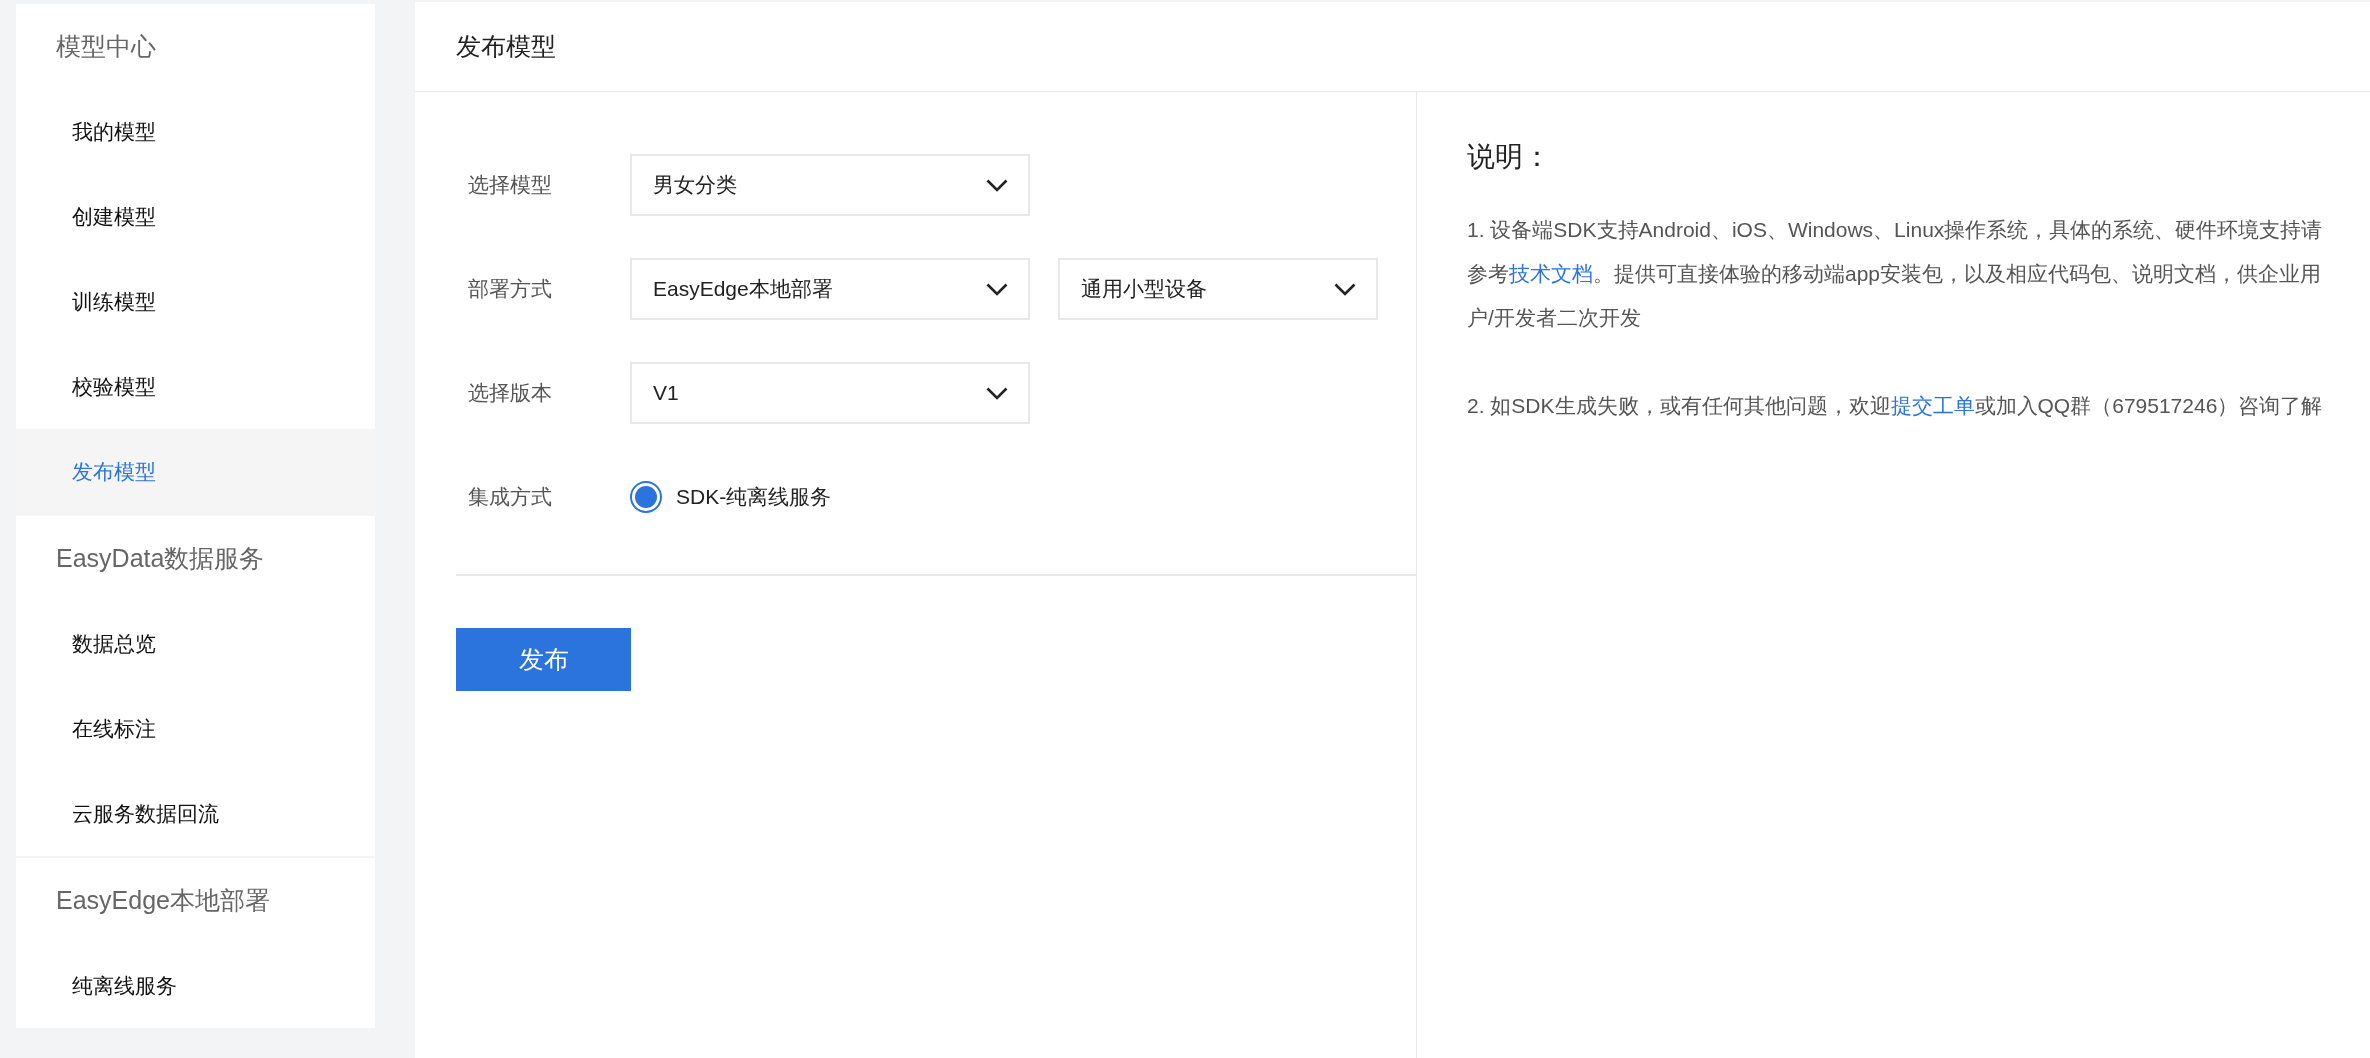 Image resolution: width=2370 pixels, height=1058 pixels. I want to click on sidebar-item: 我的模型, so click(195, 131).